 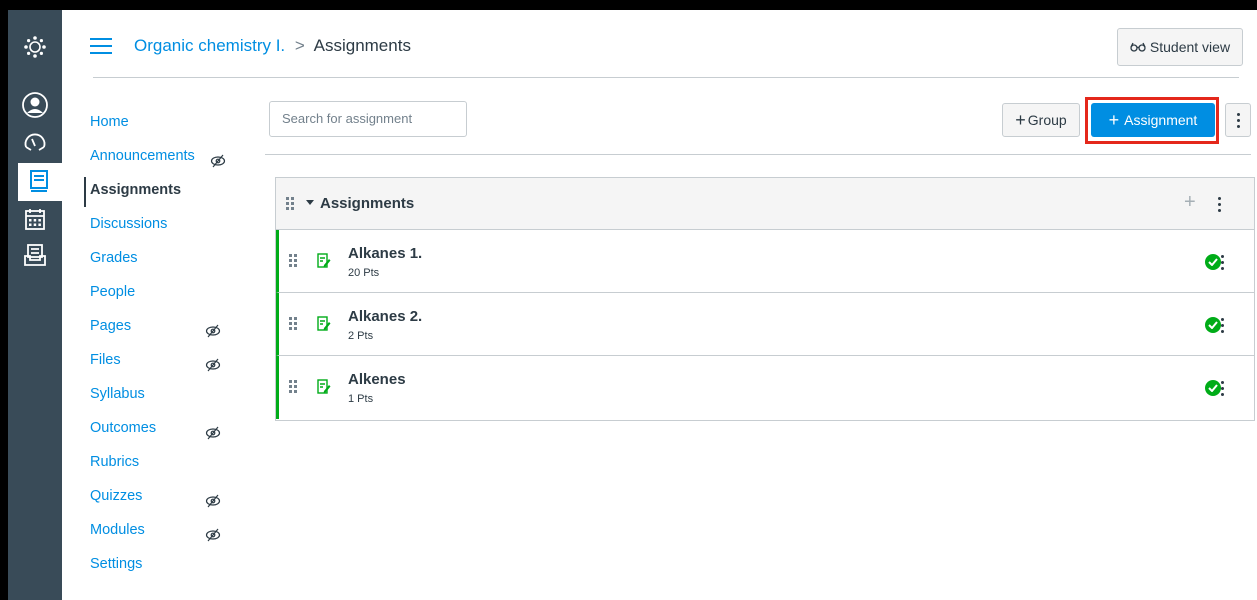 I want to click on assignment-row: Alkanes 2. 2 Pts, so click(x=765, y=324).